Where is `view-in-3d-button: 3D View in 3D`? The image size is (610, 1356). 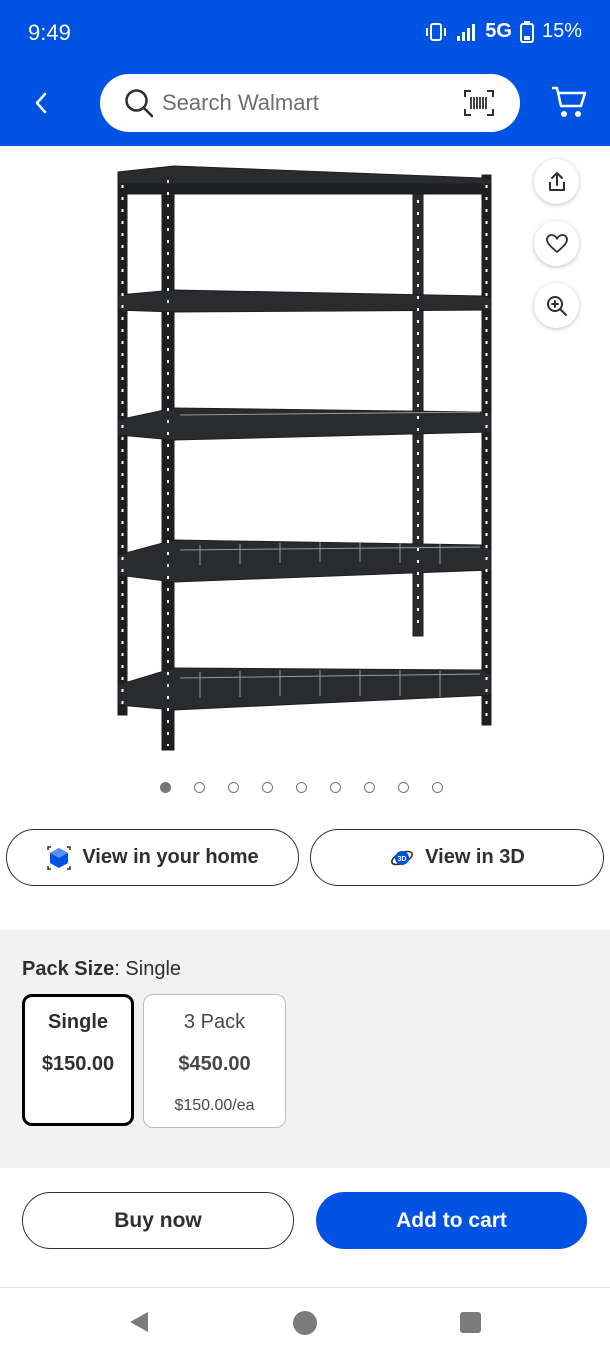 view-in-3d-button: 3D View in 3D is located at coordinates (457, 857).